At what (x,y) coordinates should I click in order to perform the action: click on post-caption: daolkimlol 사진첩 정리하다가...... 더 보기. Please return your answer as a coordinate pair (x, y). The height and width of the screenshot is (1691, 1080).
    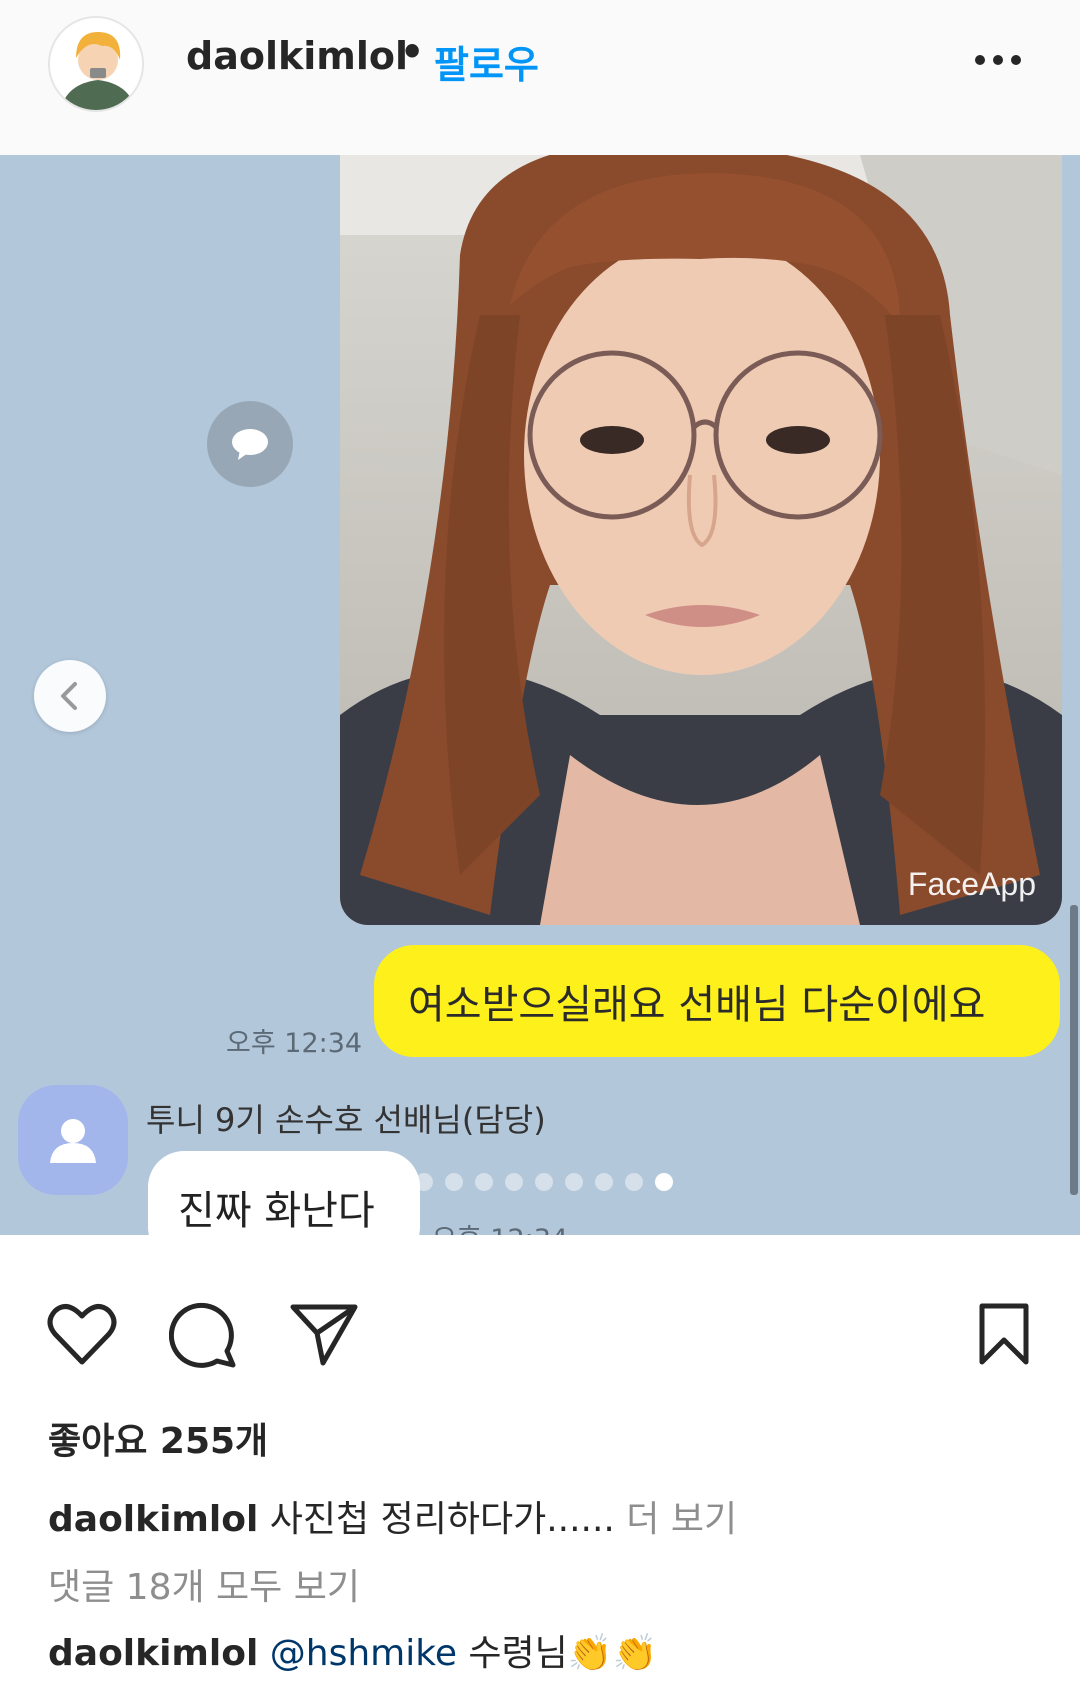
    Looking at the image, I should click on (392, 1516).